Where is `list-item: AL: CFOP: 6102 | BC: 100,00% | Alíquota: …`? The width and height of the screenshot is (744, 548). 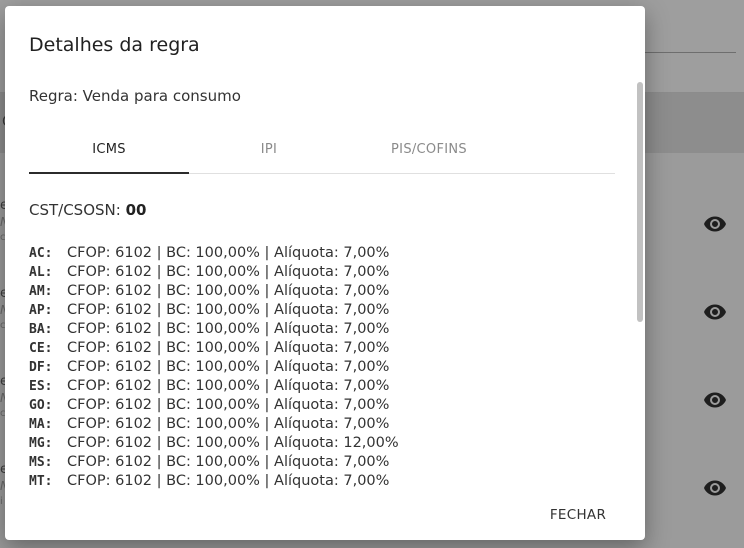 list-item: AL: CFOP: 6102 | BC: 100,00% | Alíquota: … is located at coordinates (319, 272).